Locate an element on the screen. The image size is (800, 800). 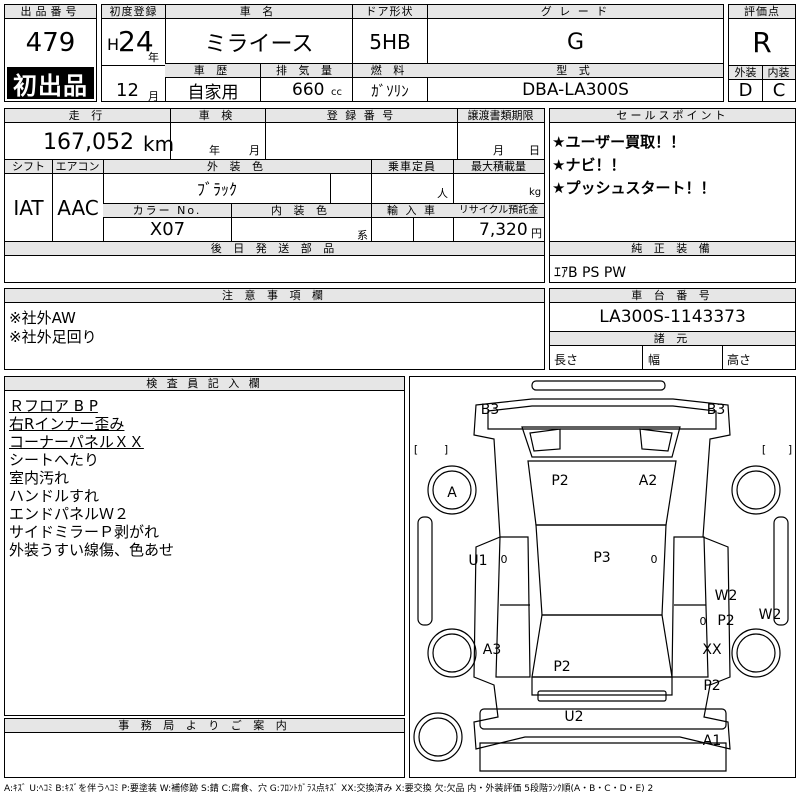
car-name-label: 車 名 is located at coordinates (258, 12).